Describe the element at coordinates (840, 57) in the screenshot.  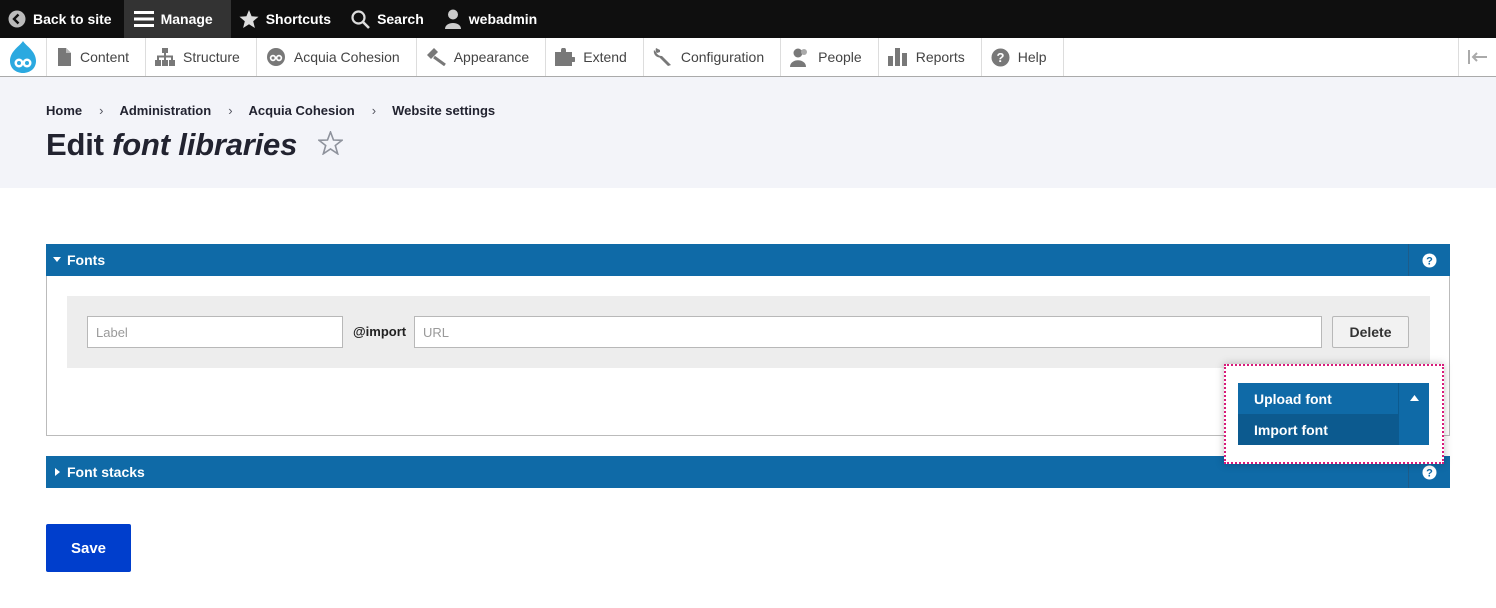
I see `tray-item-label: People` at that location.